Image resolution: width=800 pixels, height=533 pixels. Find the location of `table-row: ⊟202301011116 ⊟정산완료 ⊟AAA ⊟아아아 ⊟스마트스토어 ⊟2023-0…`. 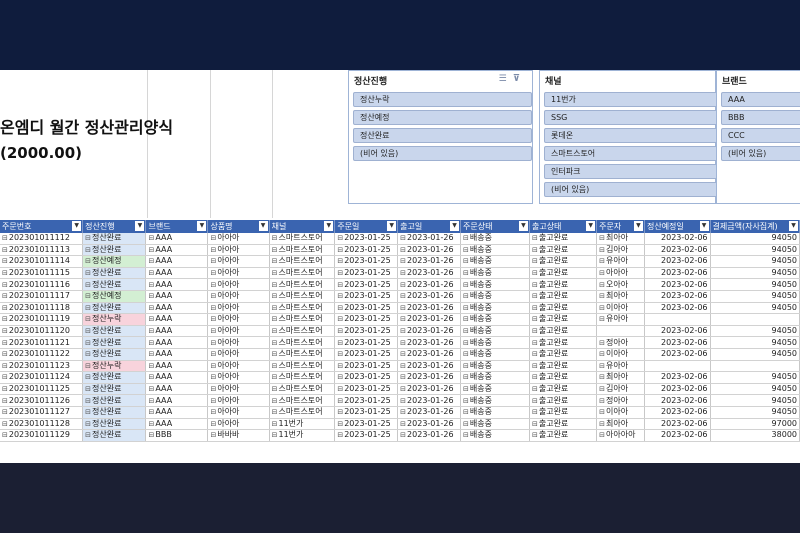

table-row: ⊟202301011116 ⊟정산완료 ⊟AAA ⊟아아아 ⊟스마트스토어 ⊟2023-0… is located at coordinates (400, 284).